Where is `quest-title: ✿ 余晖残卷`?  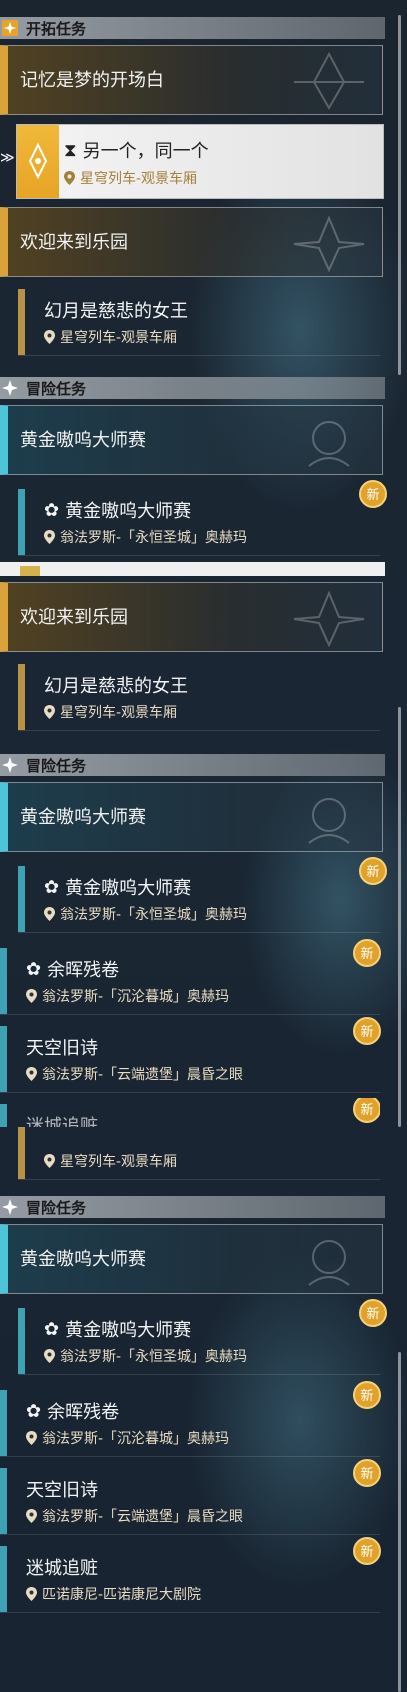 quest-title: ✿ 余晖残卷 is located at coordinates (72, 969).